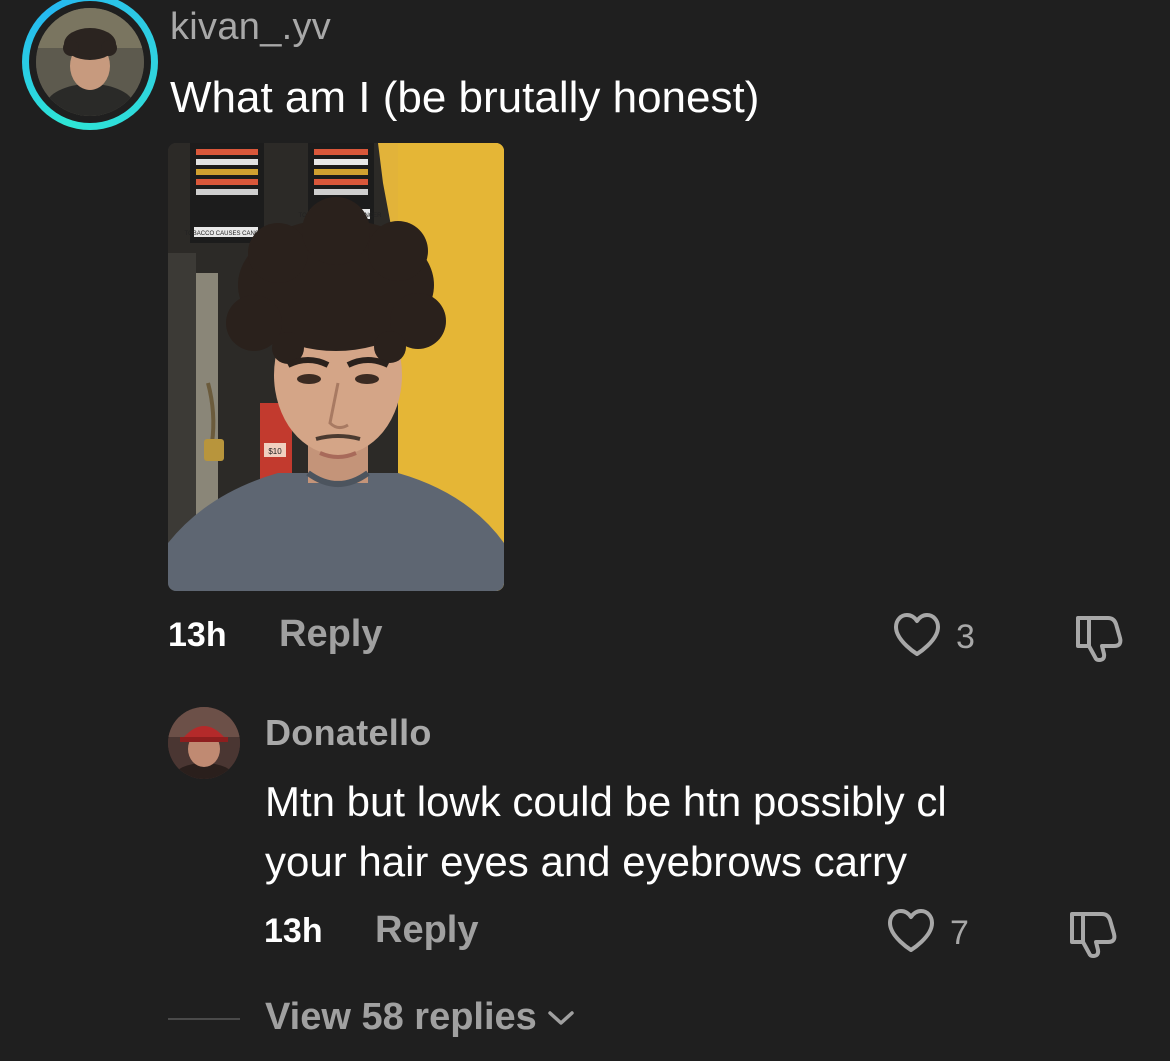 The height and width of the screenshot is (1061, 1170). I want to click on reply-reply-button: Reply, so click(426, 930).